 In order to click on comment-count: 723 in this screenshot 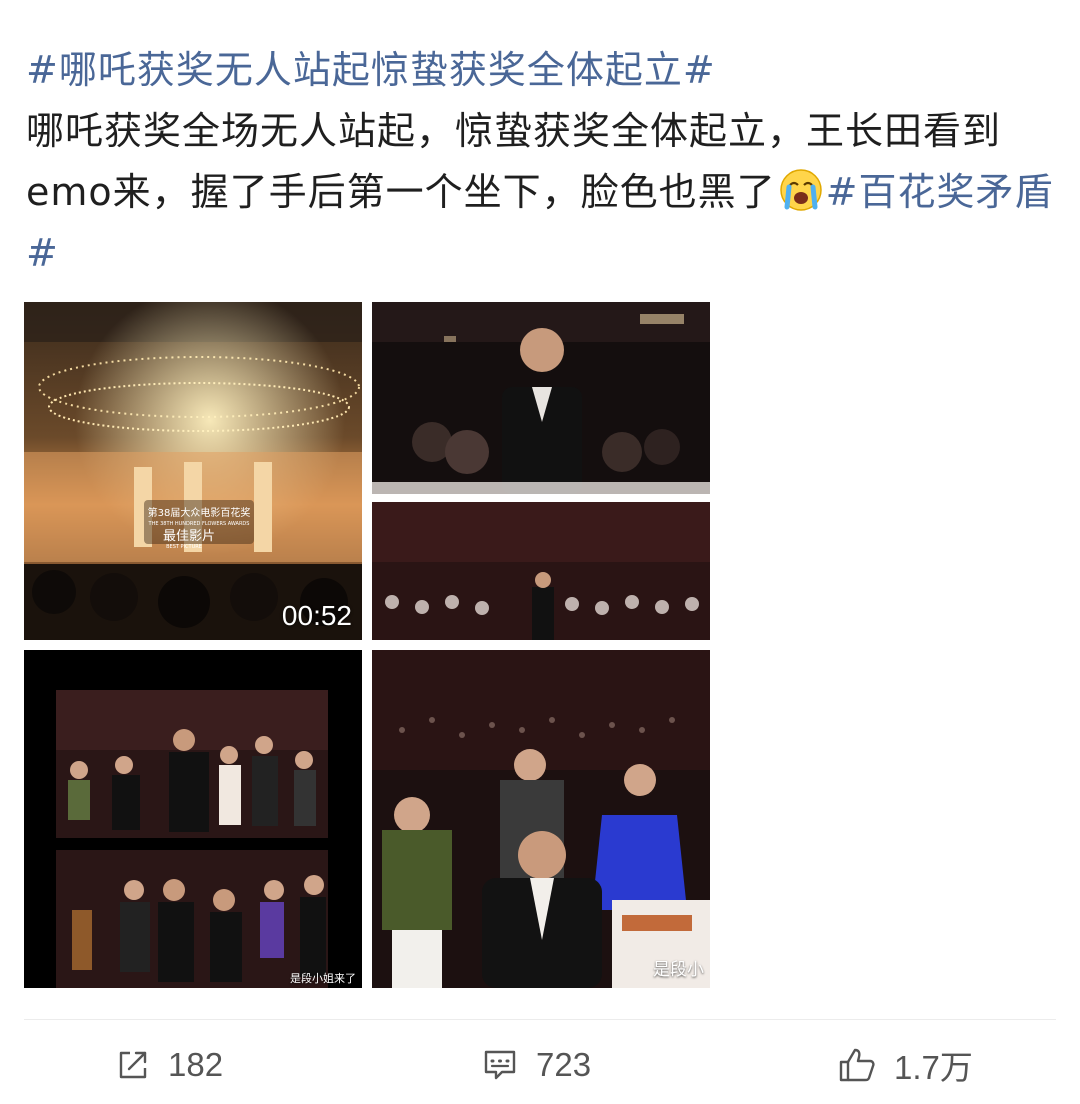, I will do `click(564, 1064)`.